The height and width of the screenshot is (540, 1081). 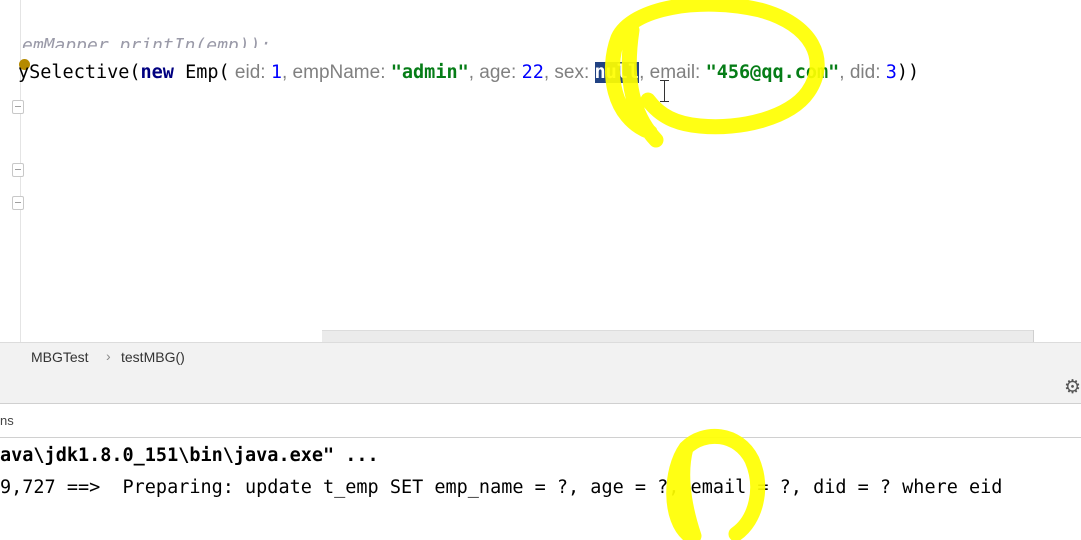 I want to click on param-hint-age: , age:, so click(x=495, y=72).